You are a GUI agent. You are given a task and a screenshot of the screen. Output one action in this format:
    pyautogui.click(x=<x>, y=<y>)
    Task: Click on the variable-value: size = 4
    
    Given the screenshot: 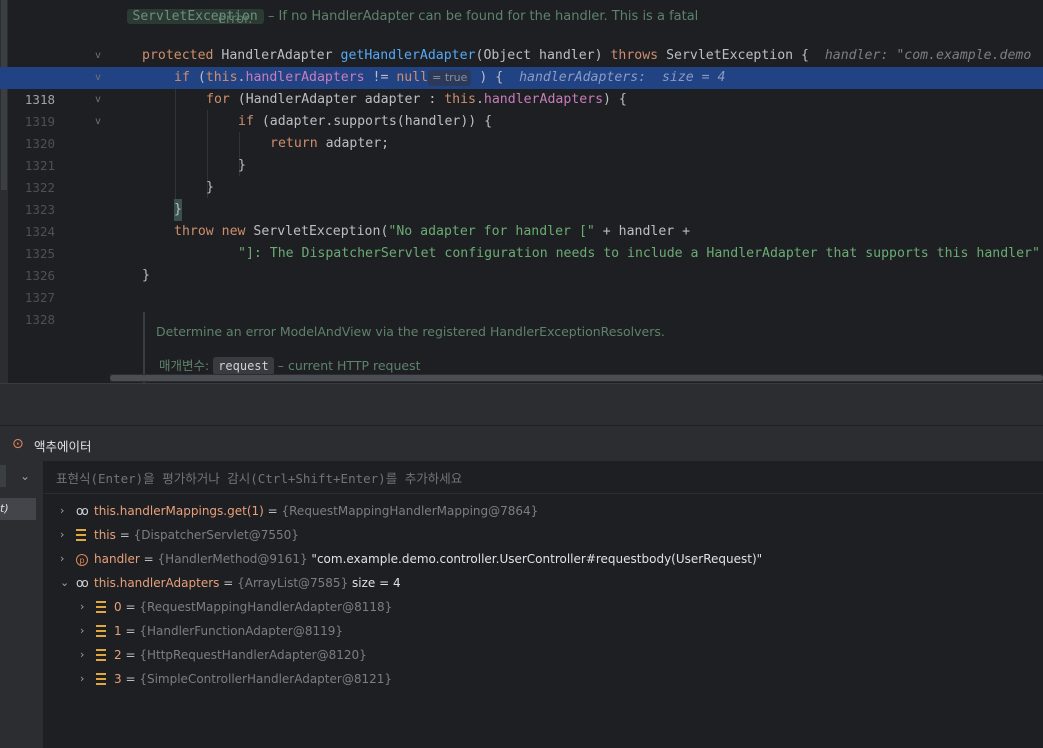 What is the action you would take?
    pyautogui.click(x=374, y=583)
    